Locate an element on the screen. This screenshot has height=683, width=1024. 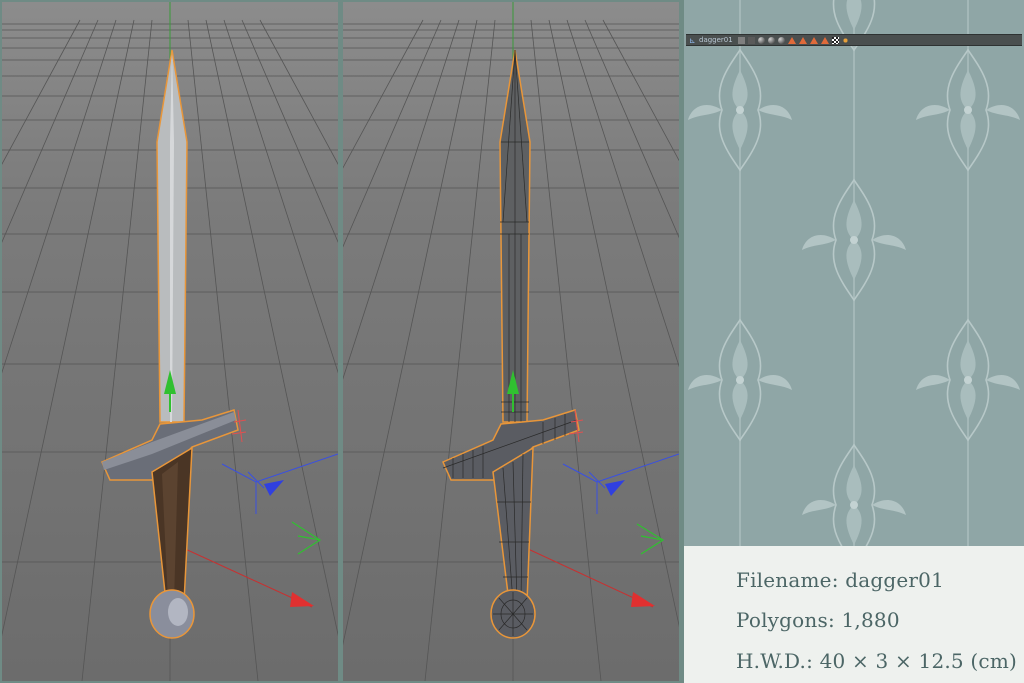
filename-label: Filename: is located at coordinates (787, 580).